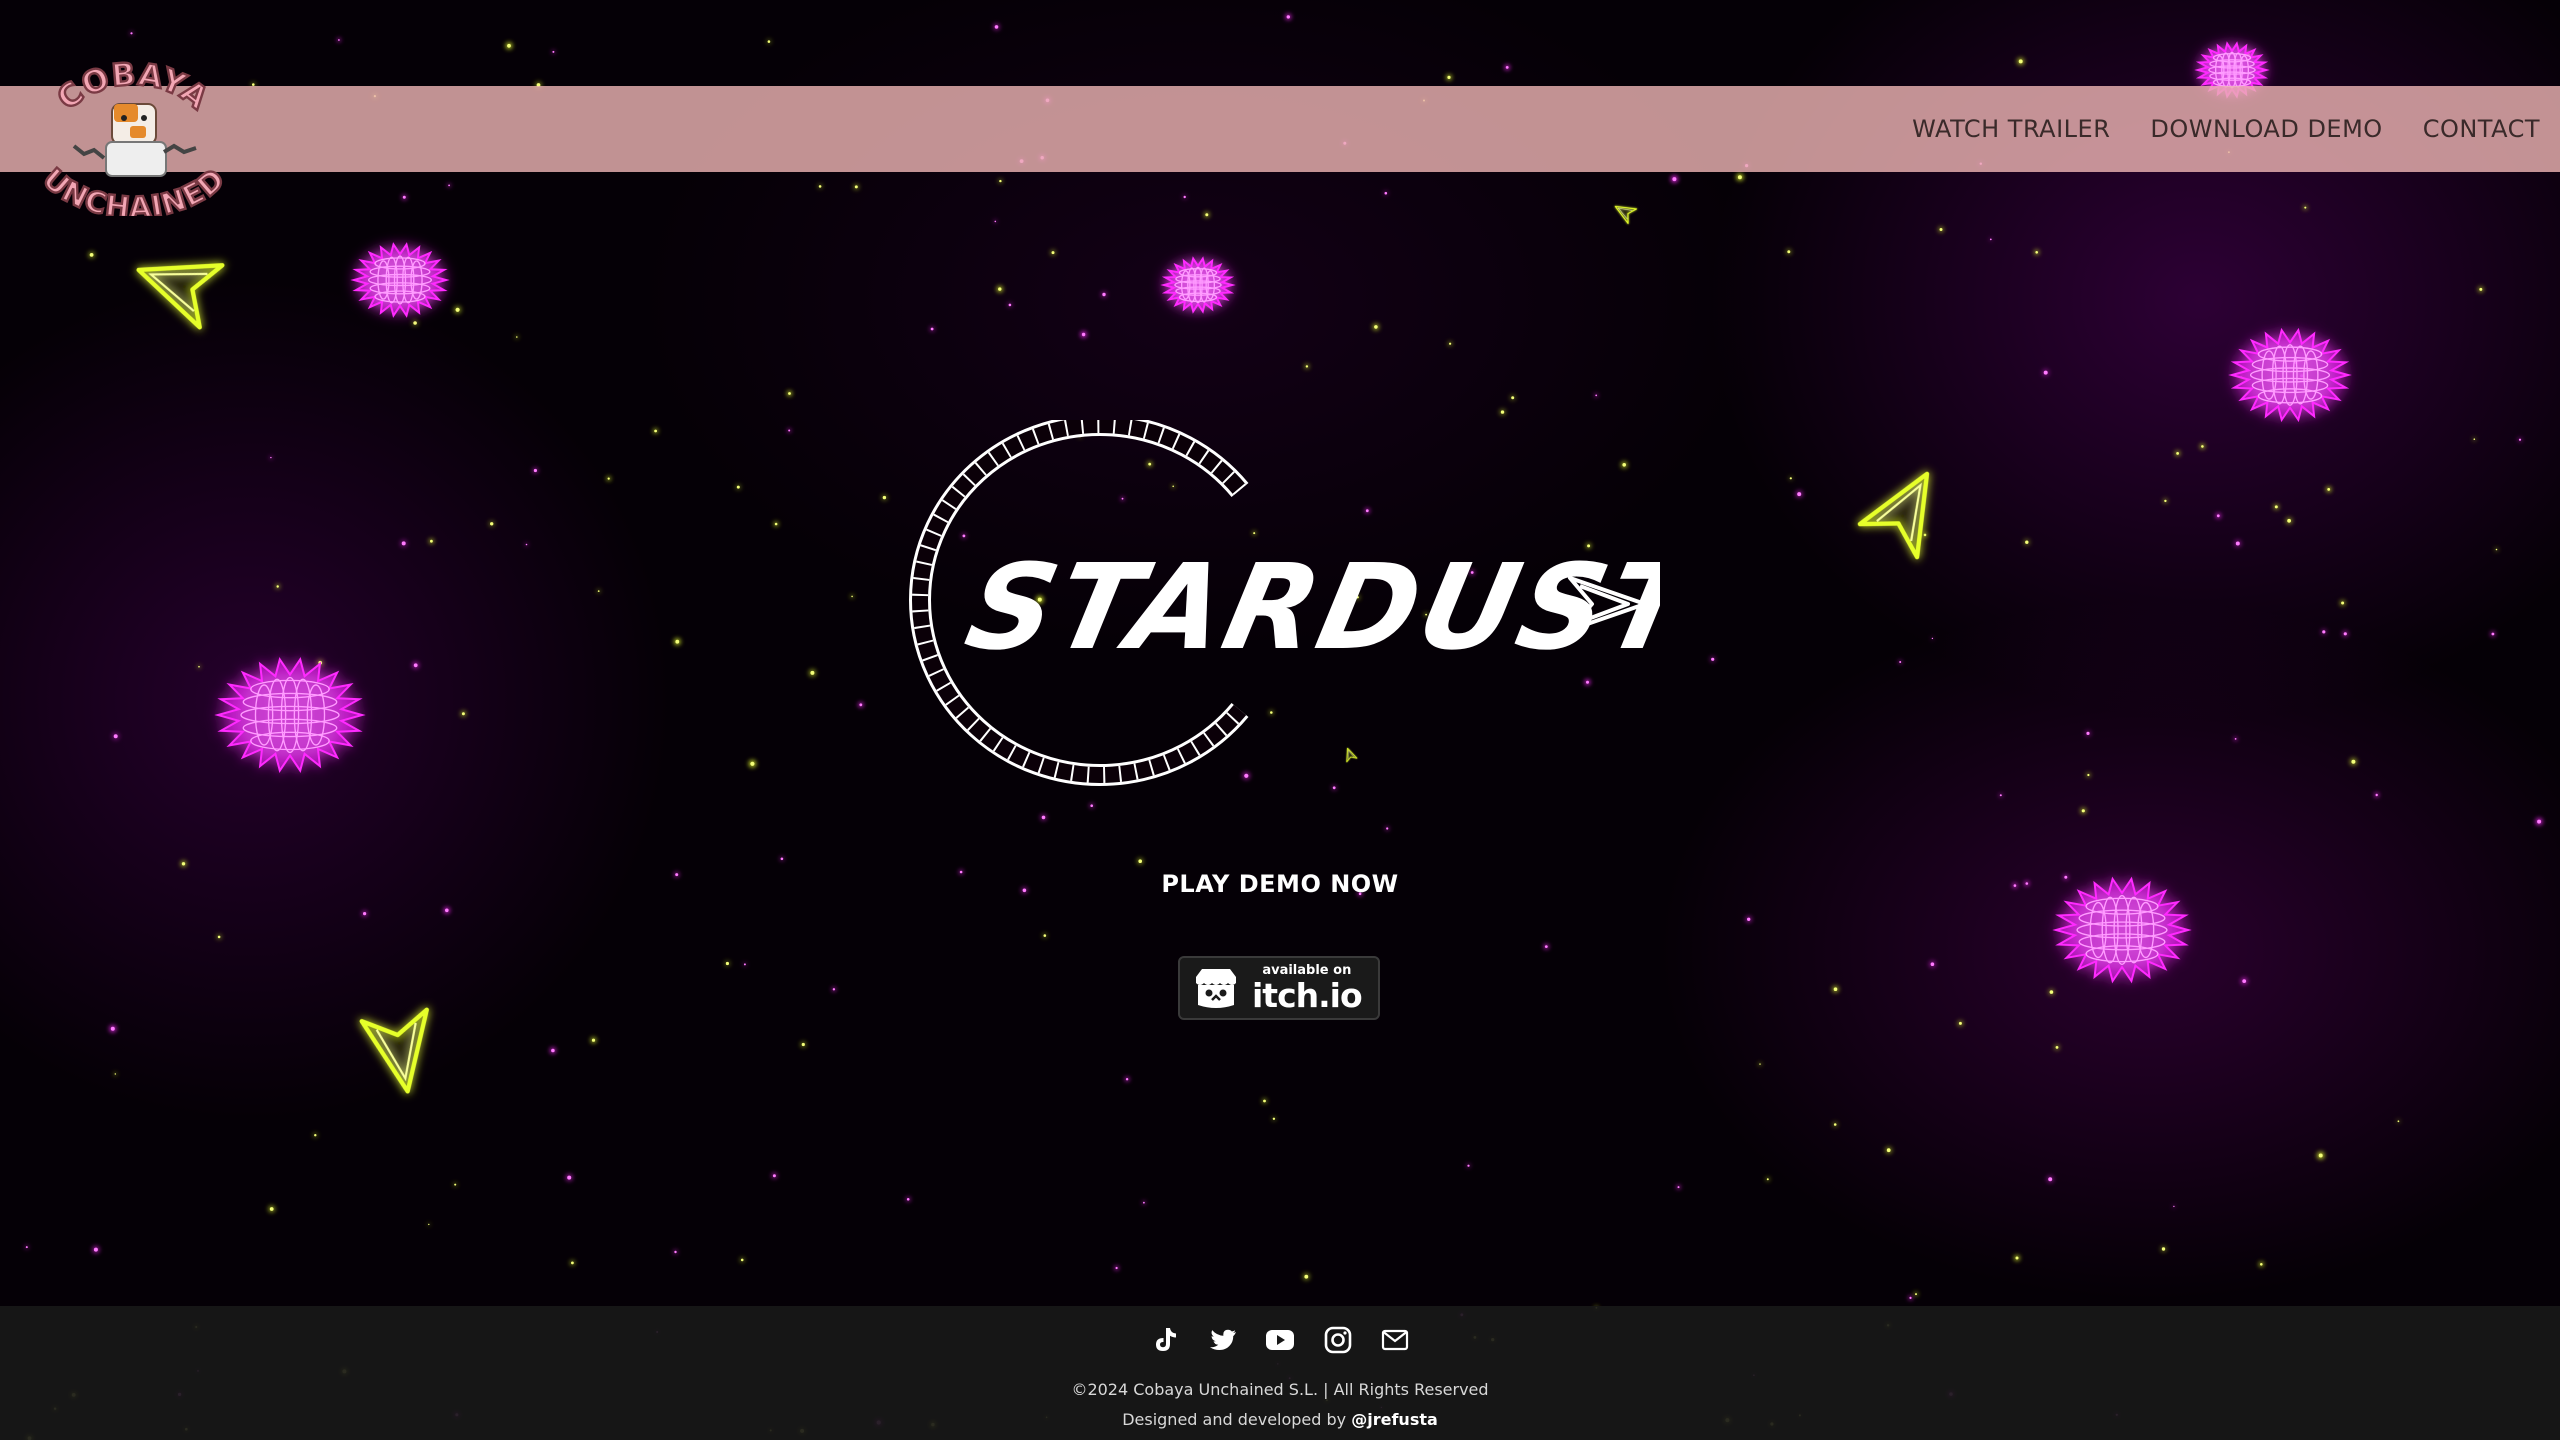 Image resolution: width=2560 pixels, height=1440 pixels. What do you see at coordinates (1216, 988) in the screenshot?
I see `itch-io-icon` at bounding box center [1216, 988].